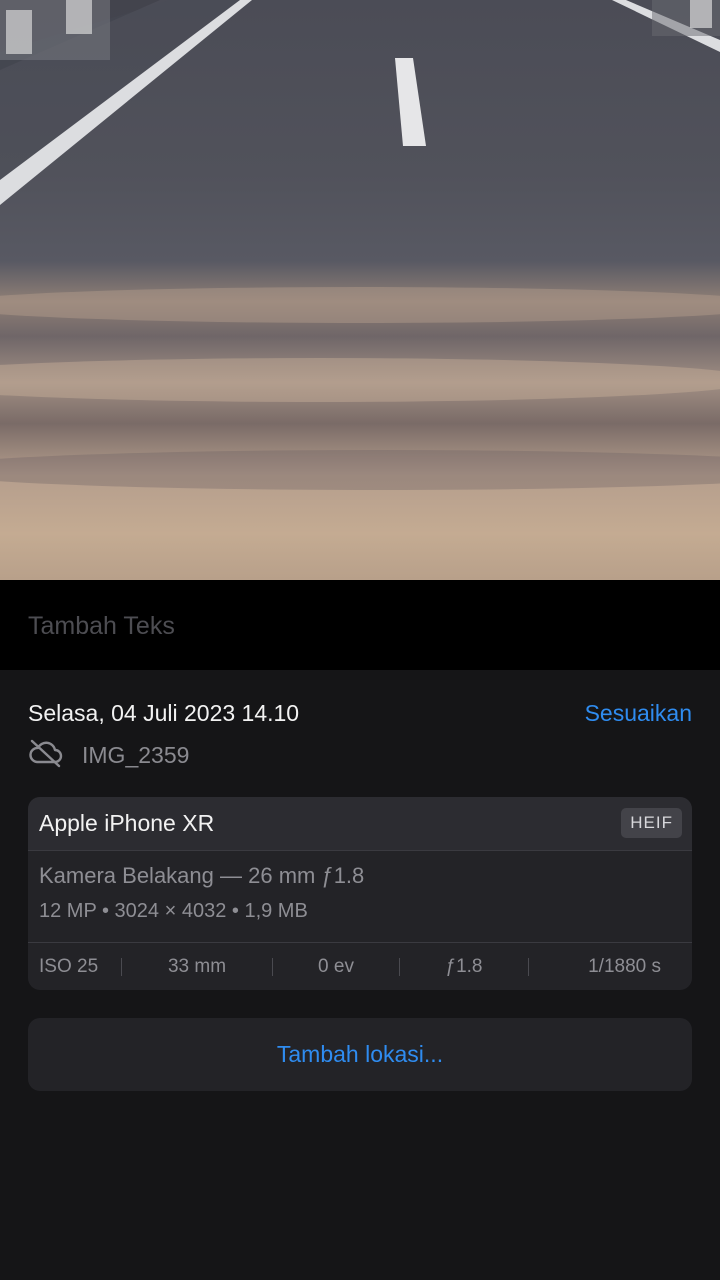  Describe the element at coordinates (197, 966) in the screenshot. I see `exif-focal-length: 33 mm` at that location.